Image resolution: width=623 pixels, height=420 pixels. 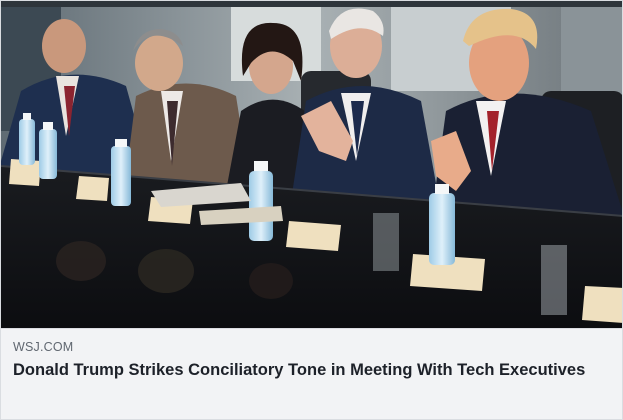 What do you see at coordinates (43, 347) in the screenshot?
I see `source-domain: WSJ.COM` at bounding box center [43, 347].